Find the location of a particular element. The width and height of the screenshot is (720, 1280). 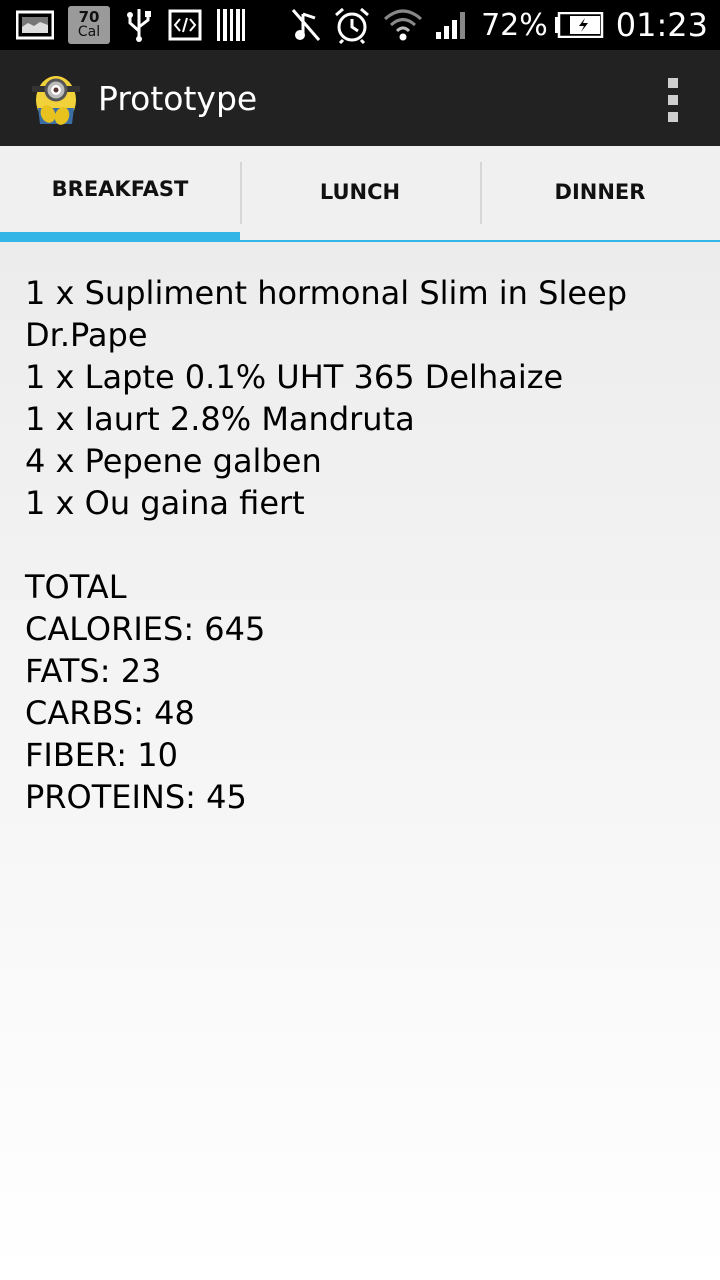

calorie-badge-icon: 70 Cal is located at coordinates (89, 25).